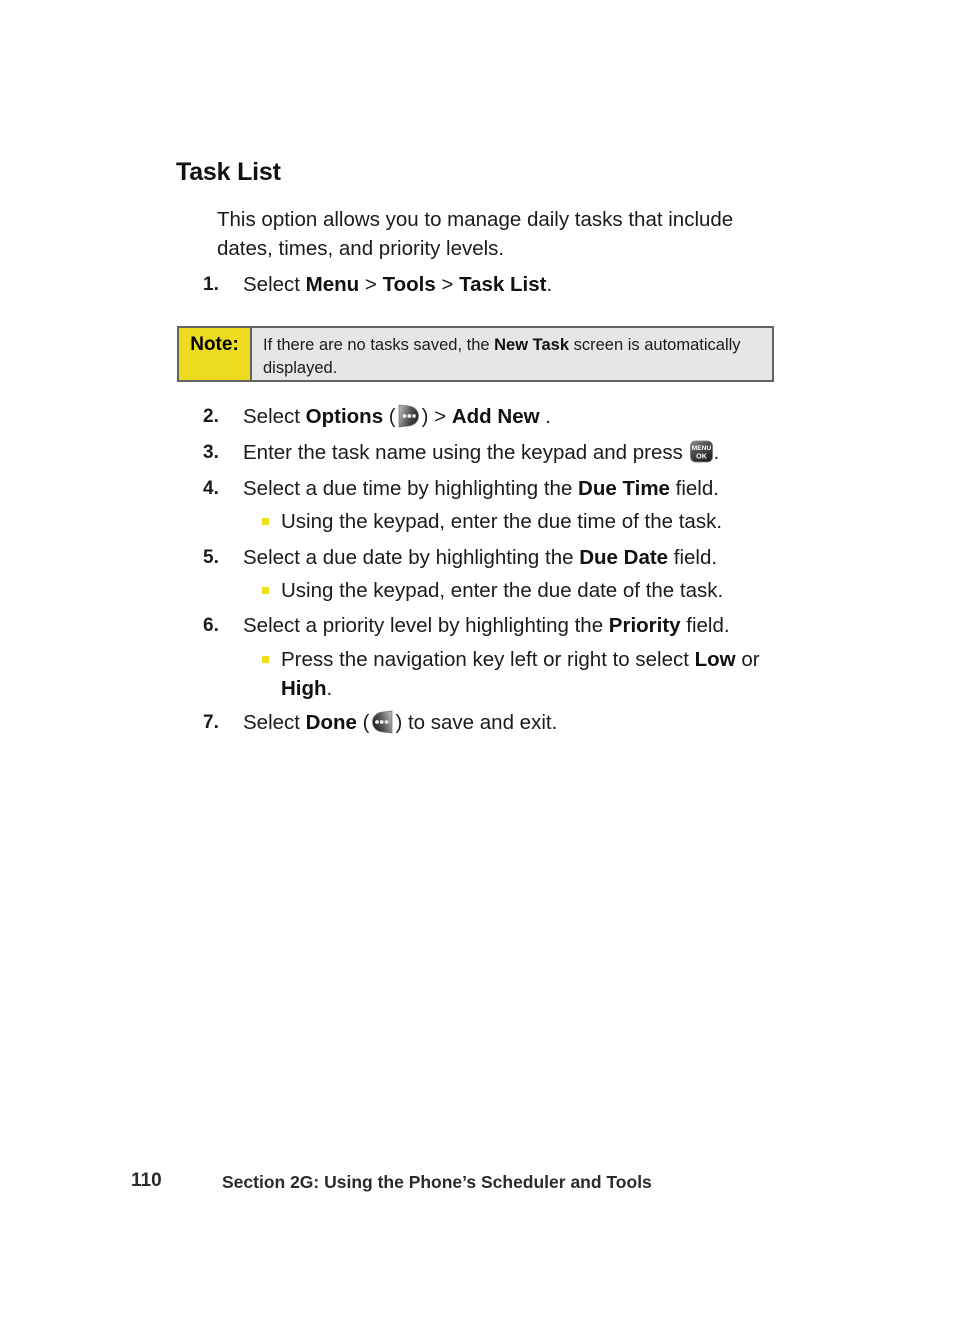 This screenshot has width=954, height=1336. I want to click on svg-text: OK, so click(702, 455).